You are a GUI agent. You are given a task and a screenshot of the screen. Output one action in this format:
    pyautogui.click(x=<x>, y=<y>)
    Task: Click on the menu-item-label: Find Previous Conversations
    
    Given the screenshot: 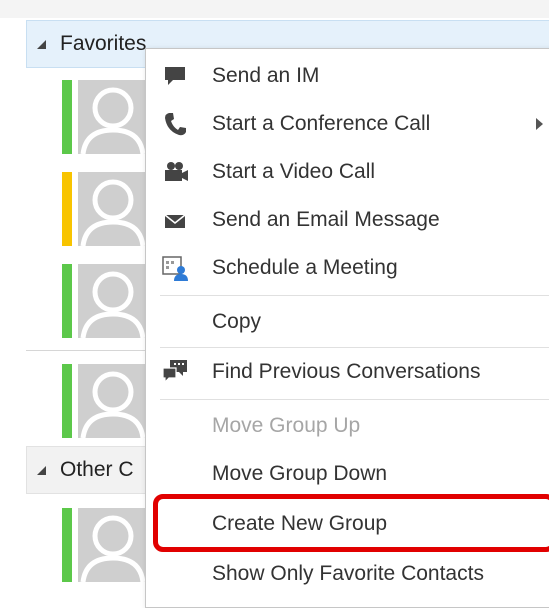 What is the action you would take?
    pyautogui.click(x=346, y=371)
    